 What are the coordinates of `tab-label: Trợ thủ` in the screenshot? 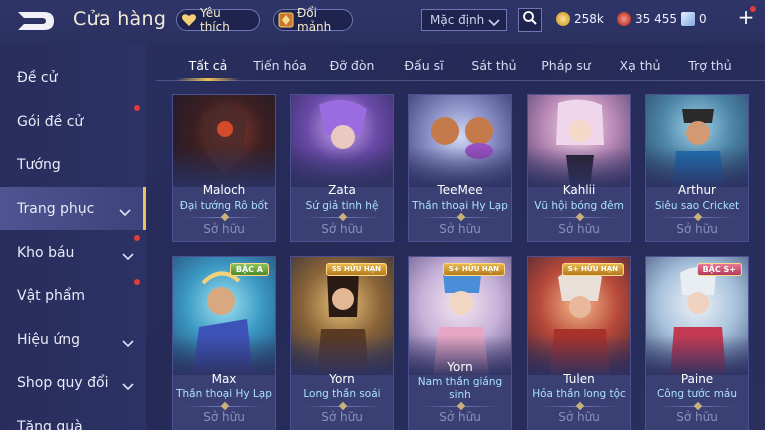 It's located at (710, 65).